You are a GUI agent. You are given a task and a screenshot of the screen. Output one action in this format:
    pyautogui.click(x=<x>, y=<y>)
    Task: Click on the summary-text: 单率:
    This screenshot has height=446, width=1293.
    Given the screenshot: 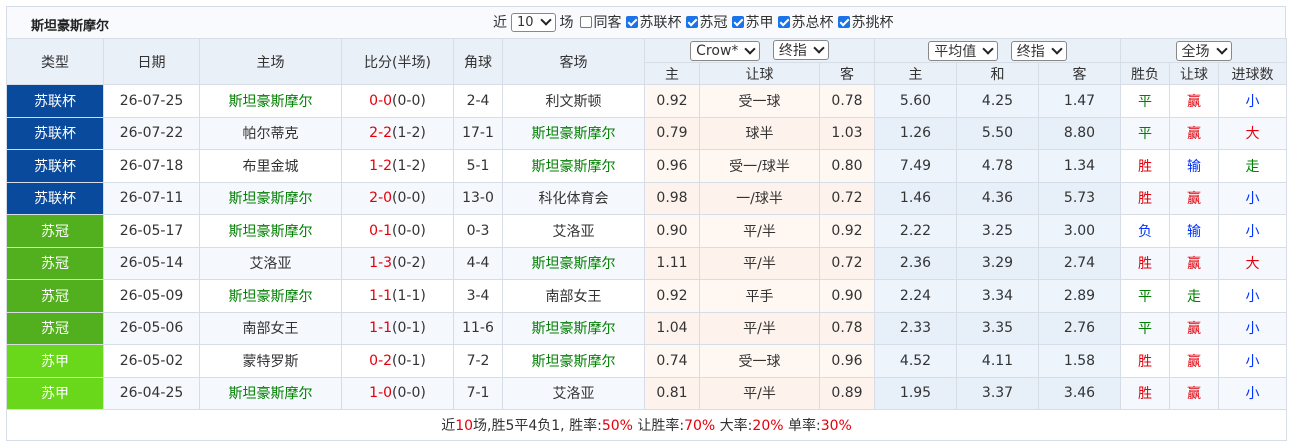 What is the action you would take?
    pyautogui.click(x=802, y=426)
    